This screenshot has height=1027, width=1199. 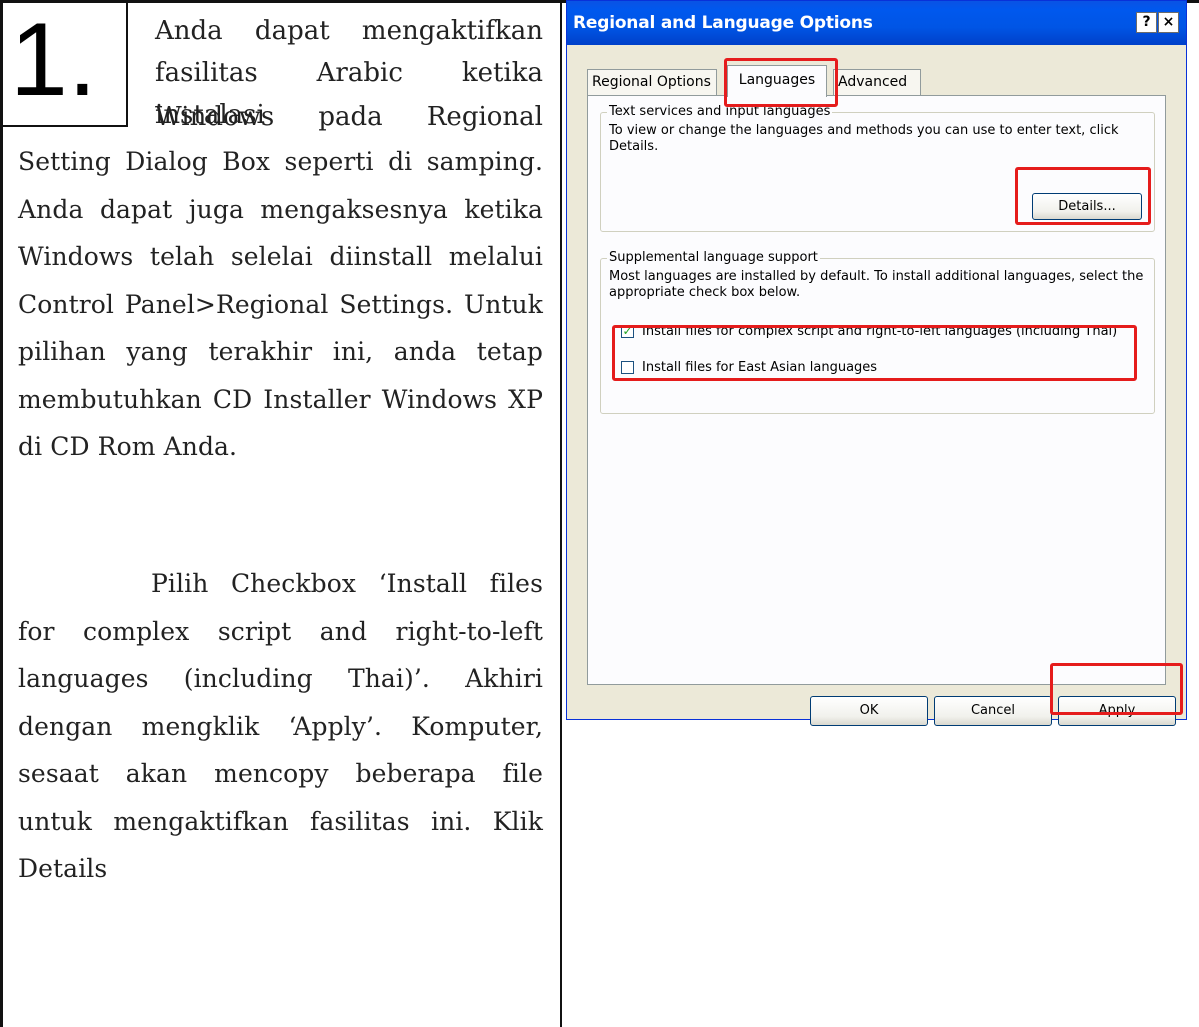 What do you see at coordinates (877, 82) in the screenshot?
I see `tab-advanced: Advanced` at bounding box center [877, 82].